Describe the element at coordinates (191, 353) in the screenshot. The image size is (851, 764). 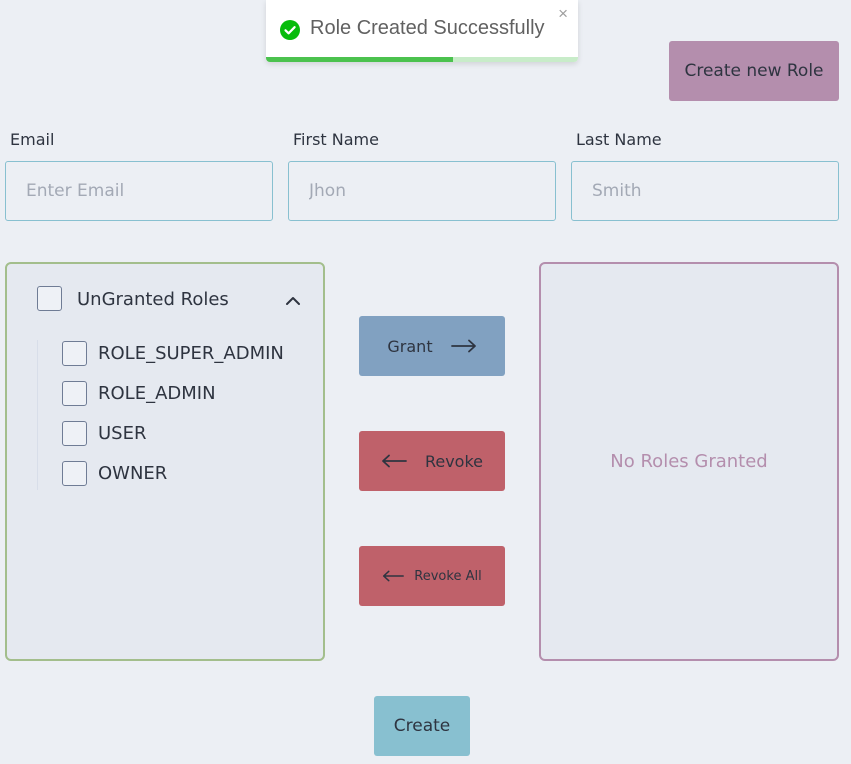
I see `role-label: ROLE_SUPER_ADMIN` at that location.